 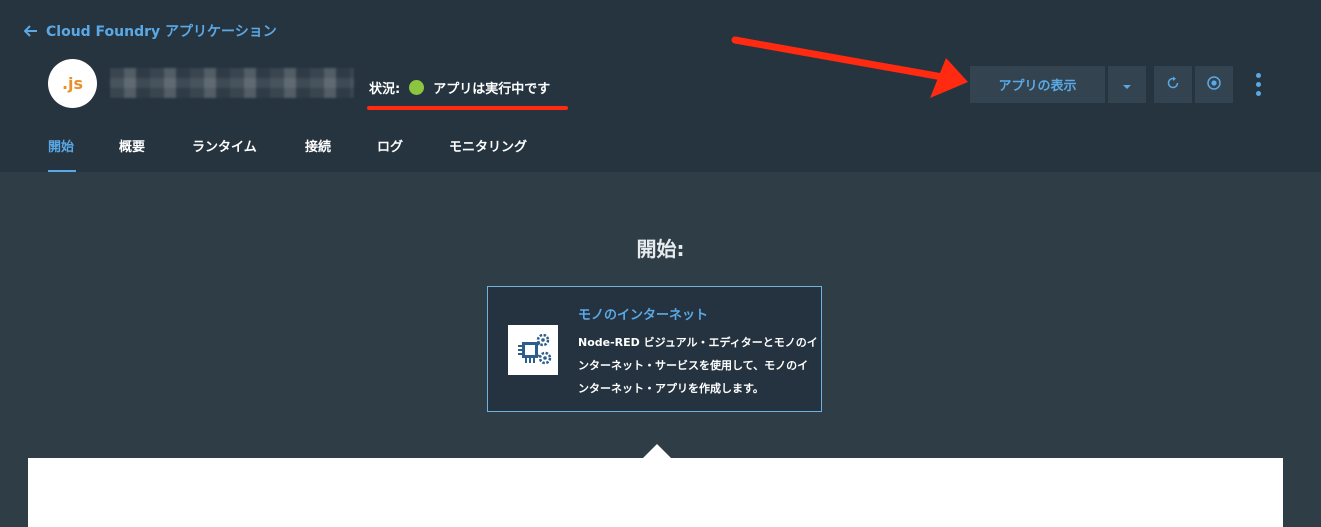 I want to click on stop-button, so click(x=1214, y=84).